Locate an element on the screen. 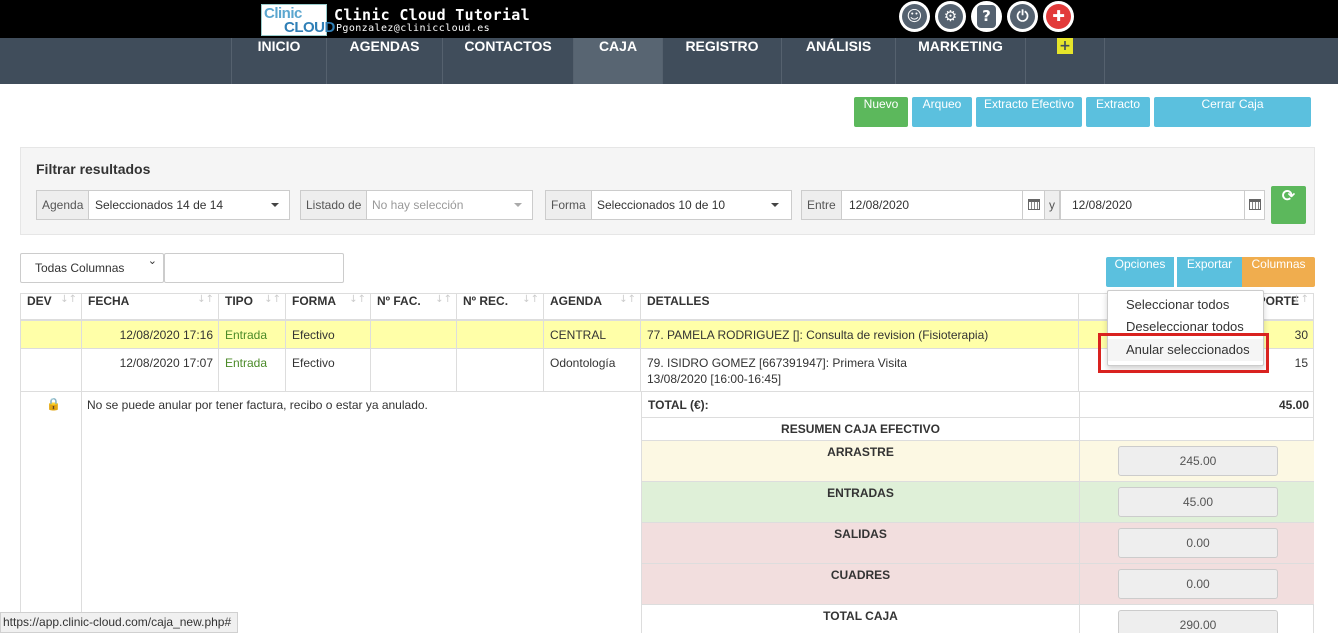 This screenshot has height=633, width=1338. col-header-tipo: TIPO ↓↑ is located at coordinates (252, 307).